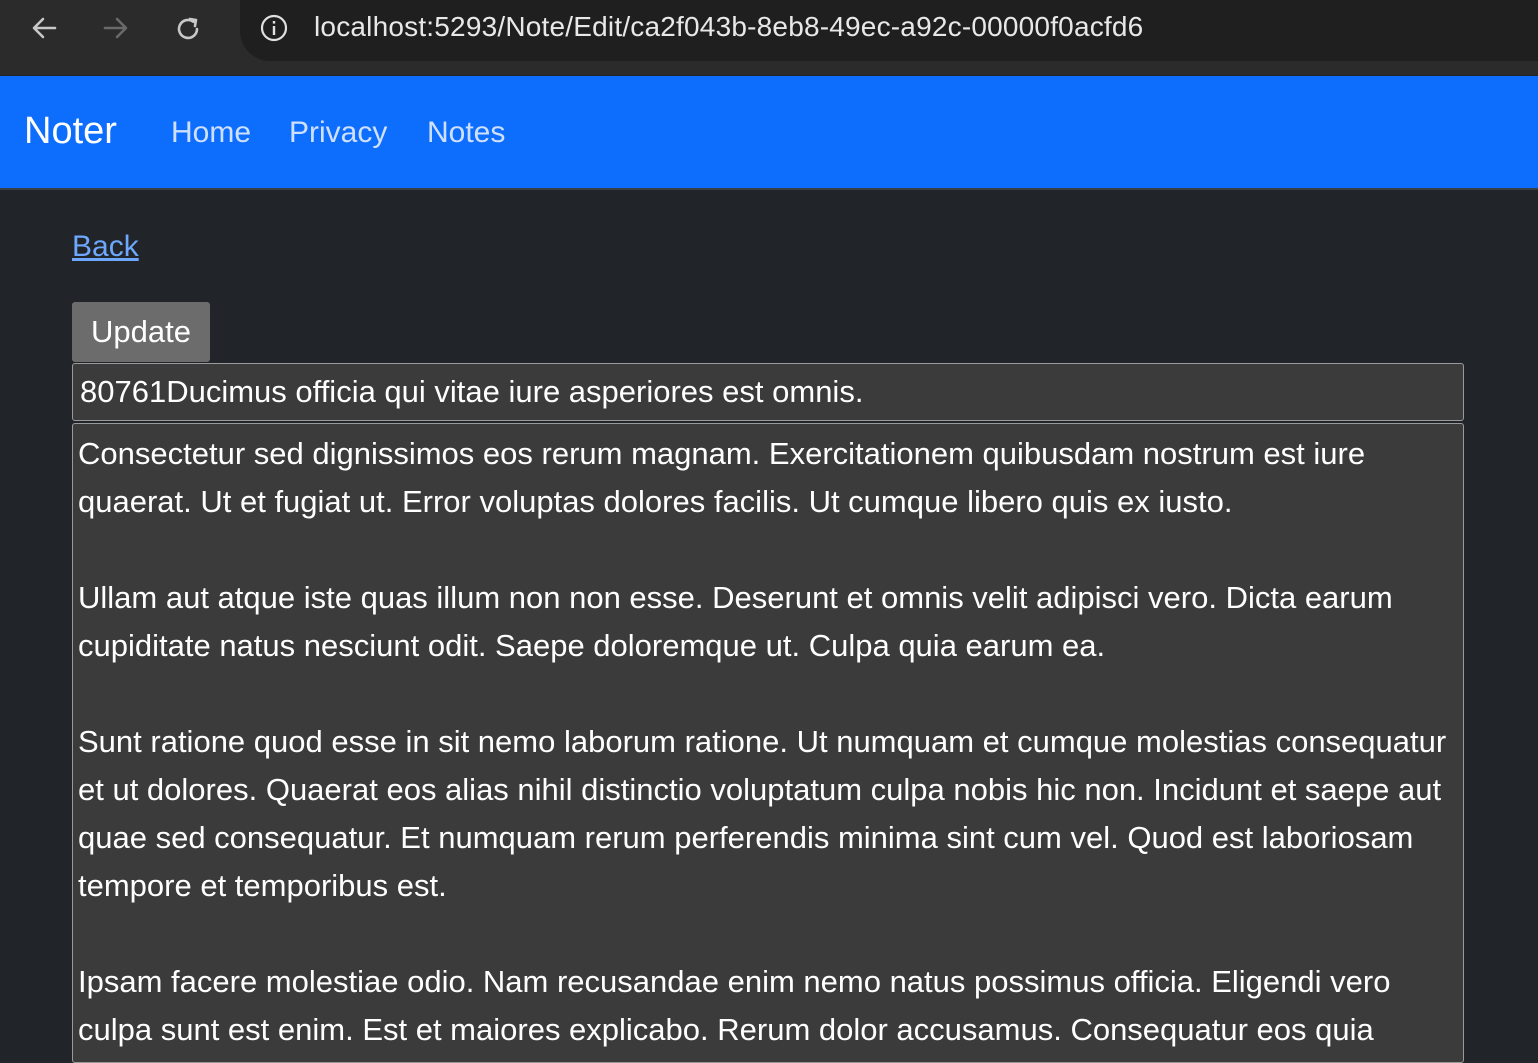  Describe the element at coordinates (211, 133) in the screenshot. I see `nav-link-home: Home` at that location.